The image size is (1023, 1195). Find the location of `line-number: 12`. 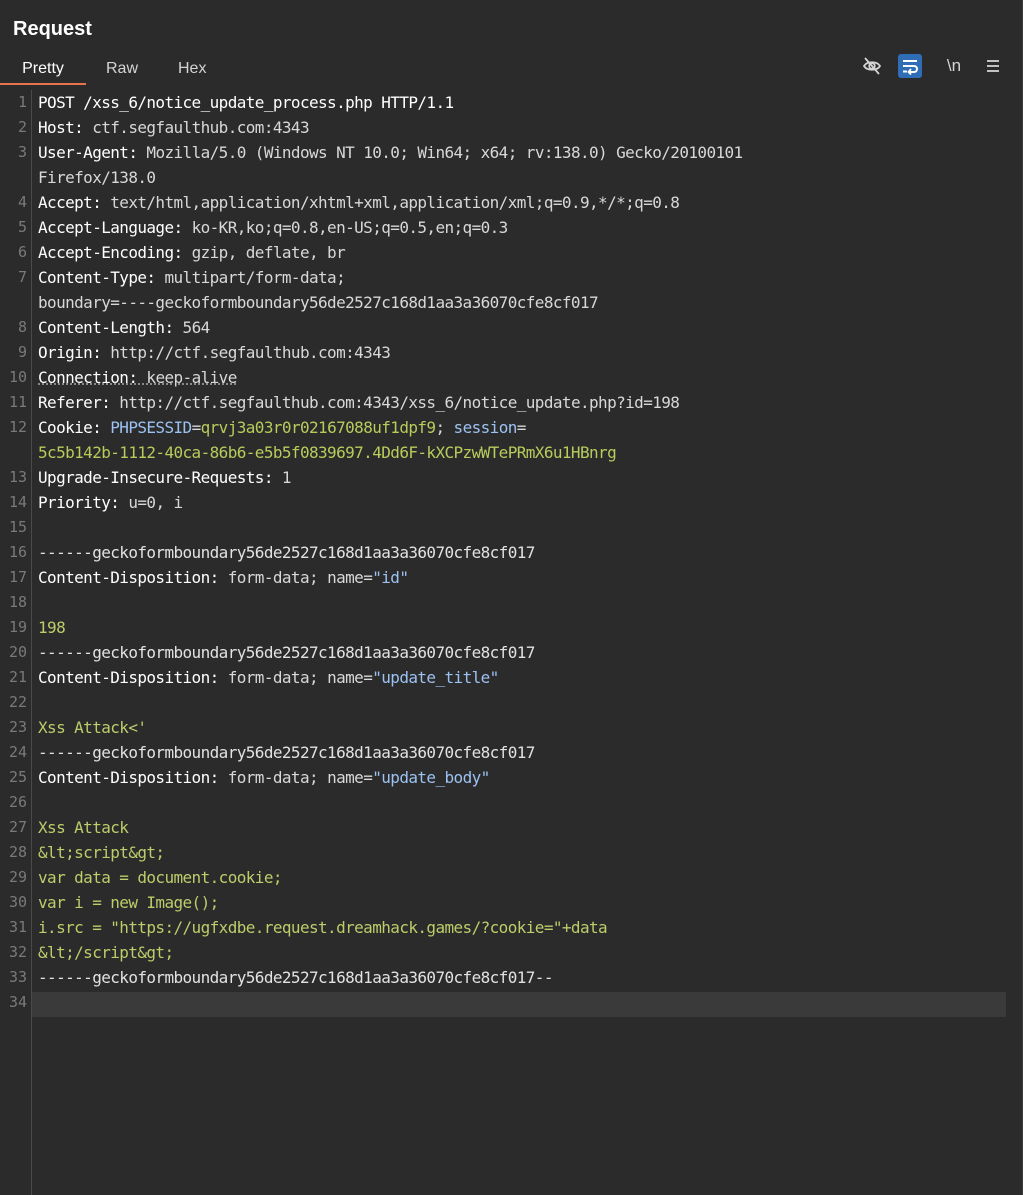

line-number: 12 is located at coordinates (17, 427).